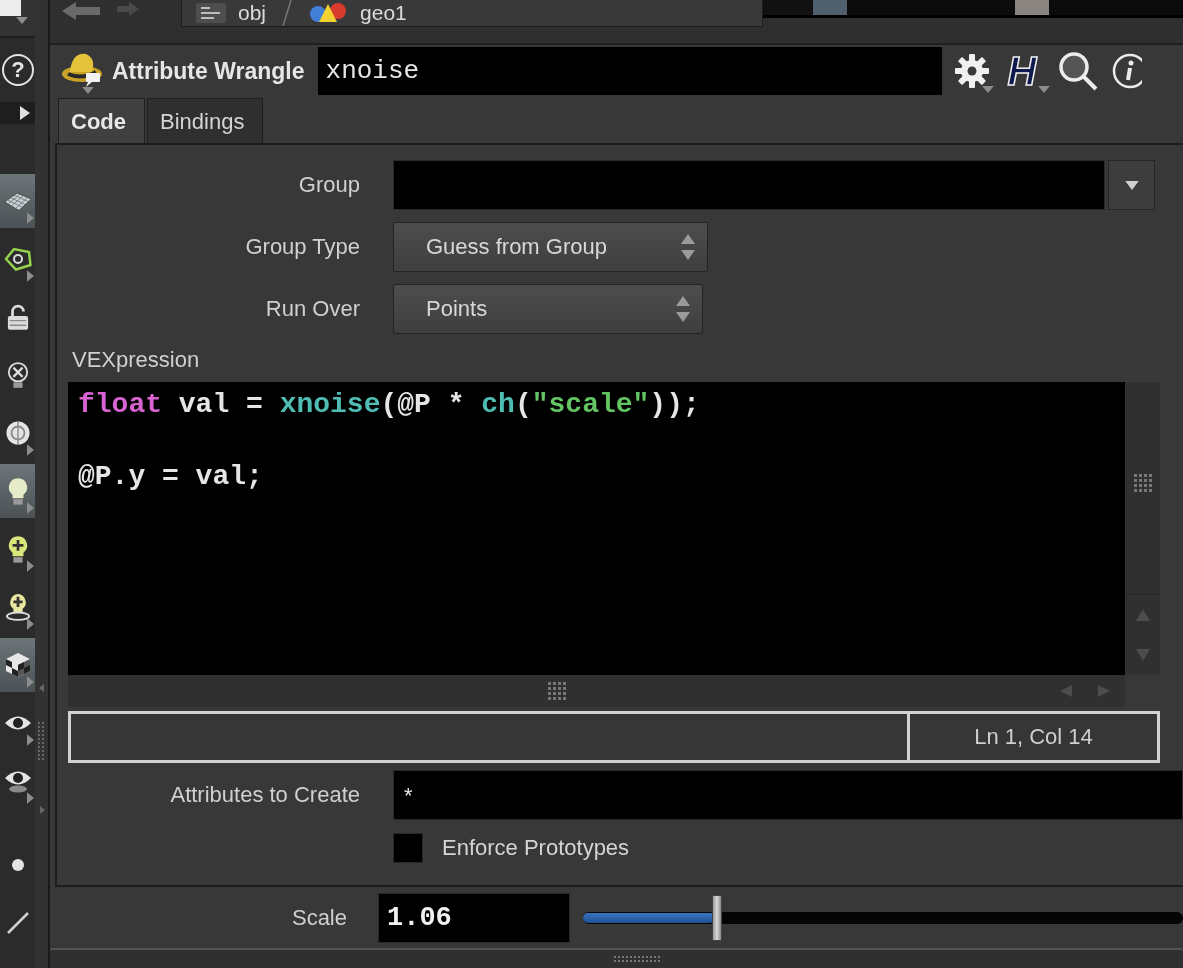 This screenshot has height=968, width=1183. What do you see at coordinates (264, 795) in the screenshot?
I see `parameter-label: Attributes to Create` at bounding box center [264, 795].